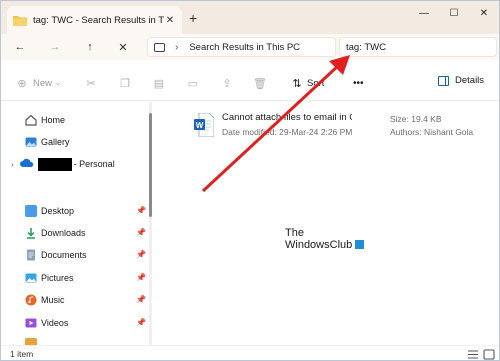 The height and width of the screenshot is (361, 500). Describe the element at coordinates (53, 120) in the screenshot. I see `sidebar-item-label: Home` at that location.